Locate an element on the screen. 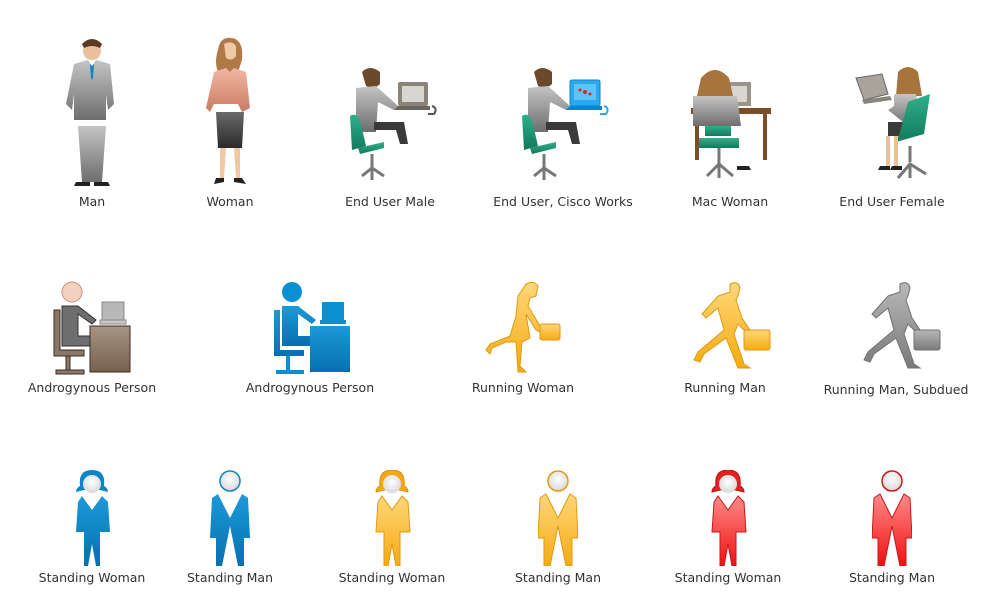 The width and height of the screenshot is (1007, 616). shape-standing-woman-red: Standing Woman is located at coordinates (728, 530).